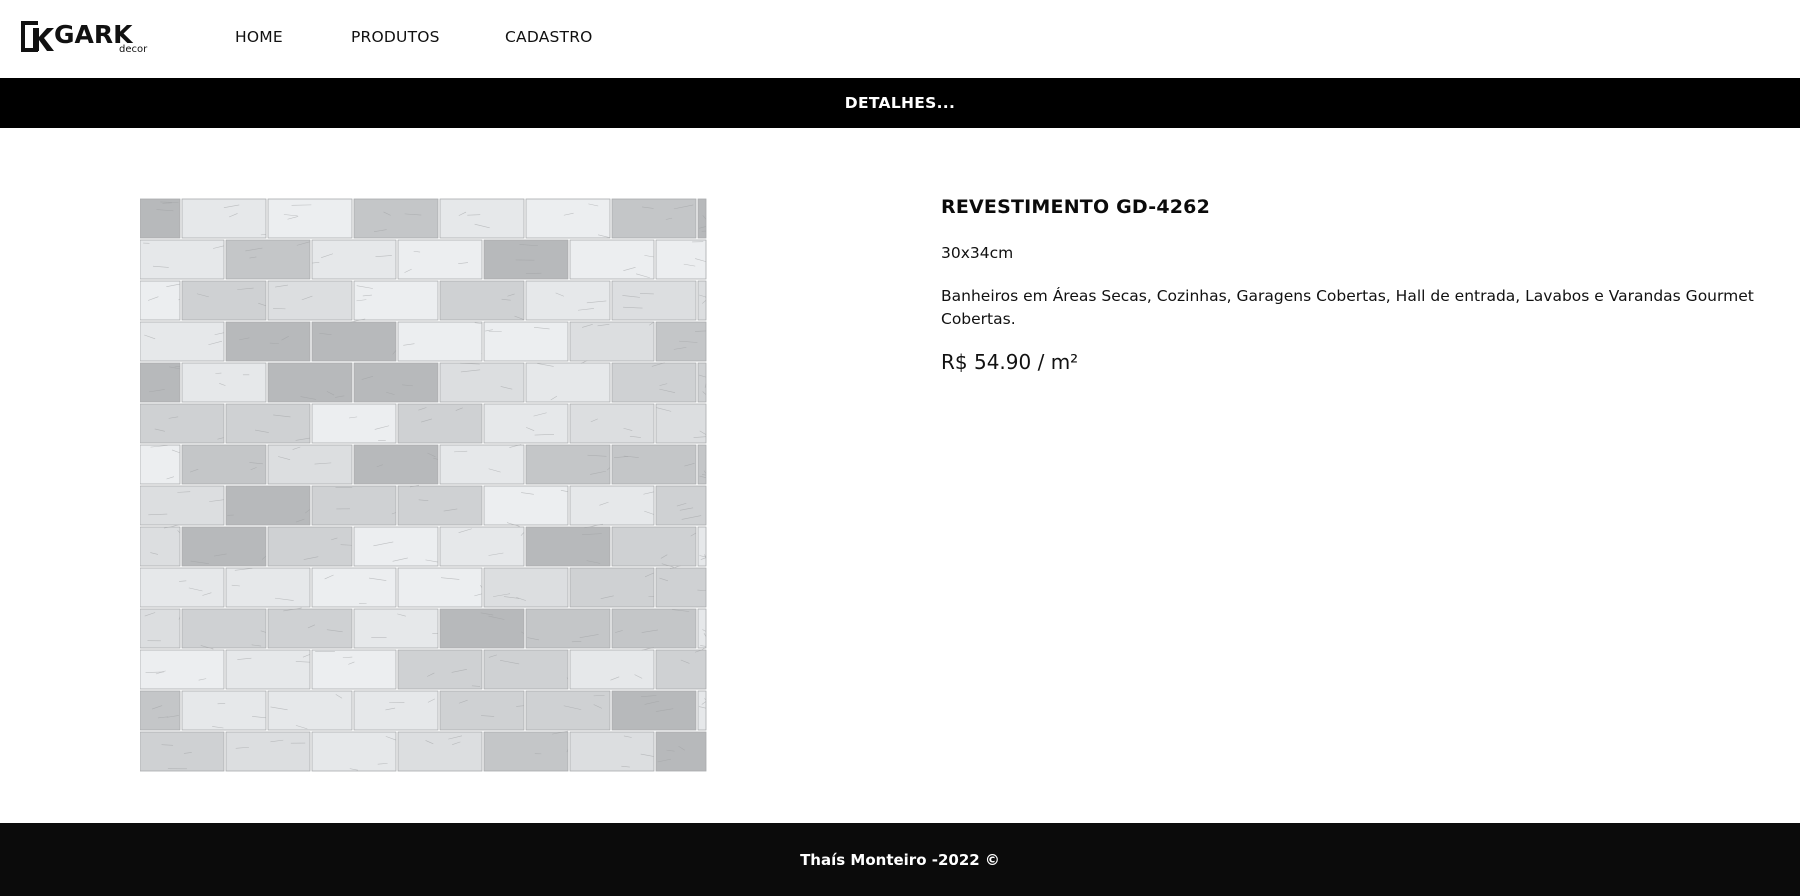  I want to click on logo-mark: GARK decor, so click(84, 37).